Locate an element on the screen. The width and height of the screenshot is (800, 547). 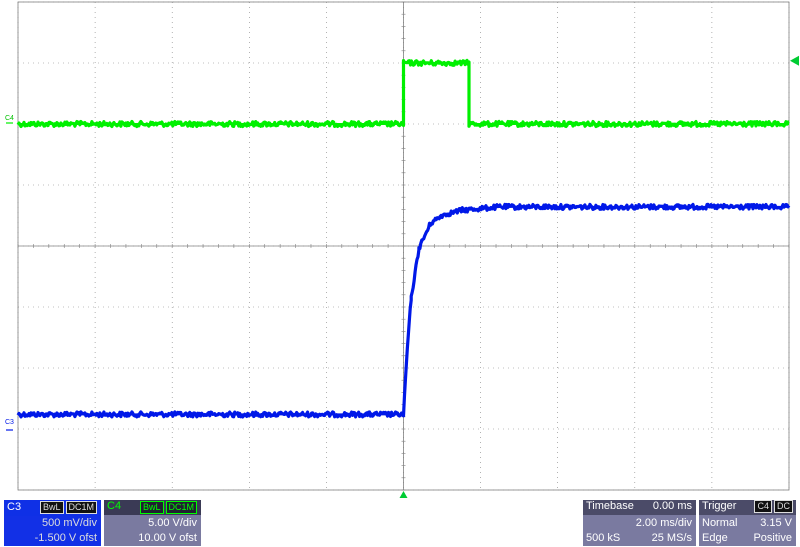
timebase-title: Timebase is located at coordinates (610, 506).